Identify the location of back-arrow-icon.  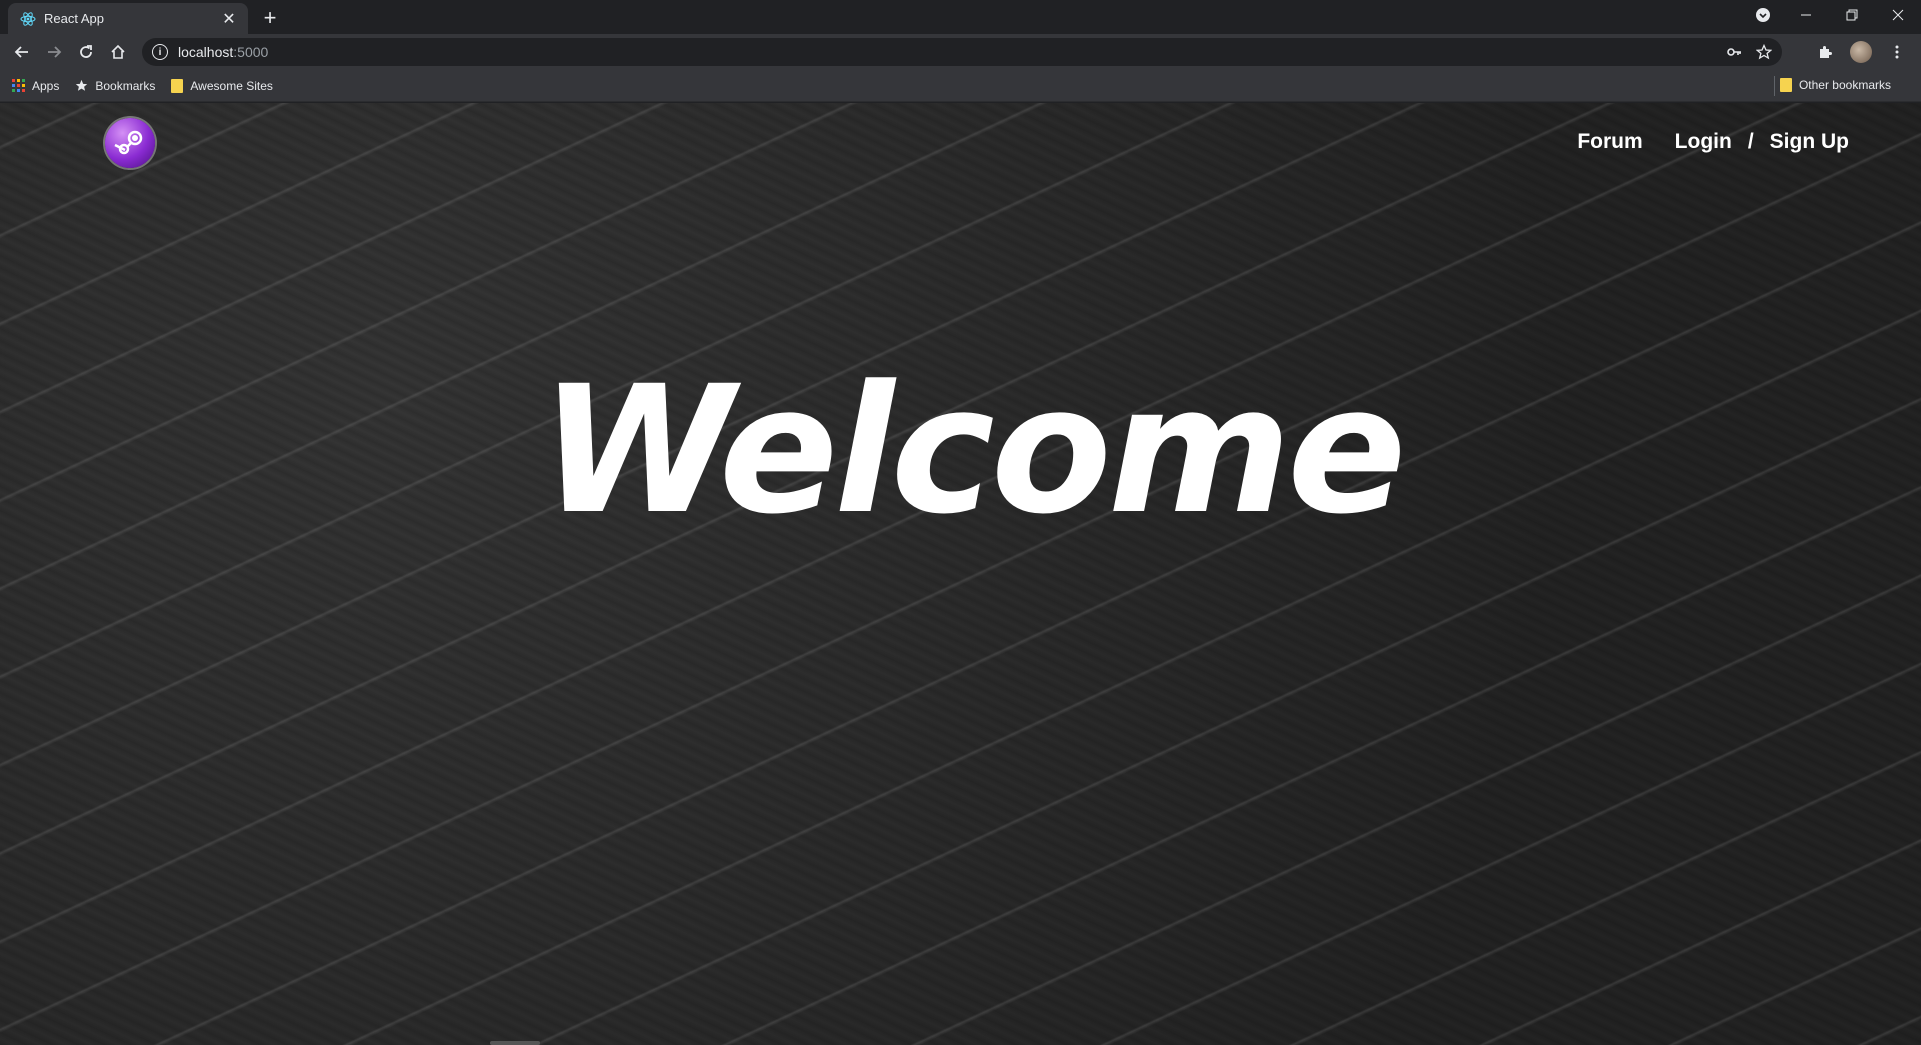
(21, 52).